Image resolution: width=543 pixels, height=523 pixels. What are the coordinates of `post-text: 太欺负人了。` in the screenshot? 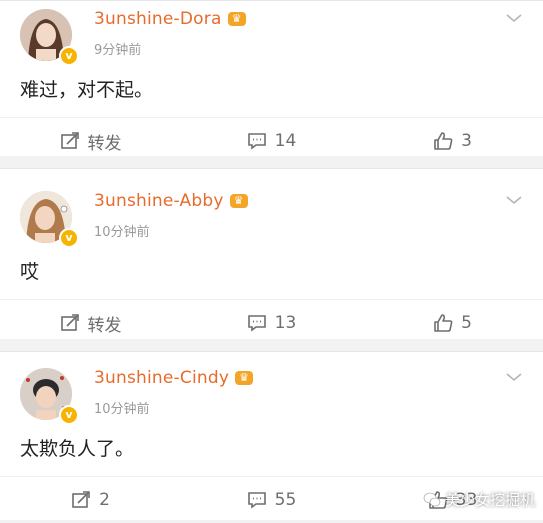 It's located at (77, 449).